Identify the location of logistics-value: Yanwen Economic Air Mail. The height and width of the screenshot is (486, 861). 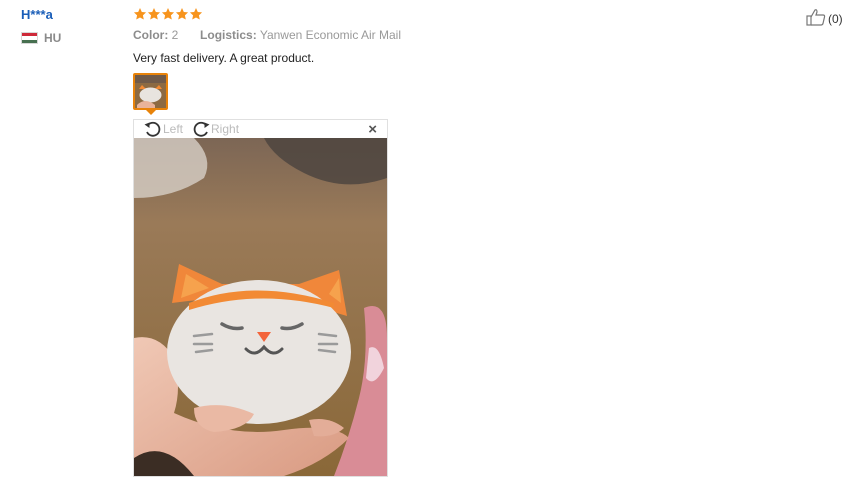
(330, 35).